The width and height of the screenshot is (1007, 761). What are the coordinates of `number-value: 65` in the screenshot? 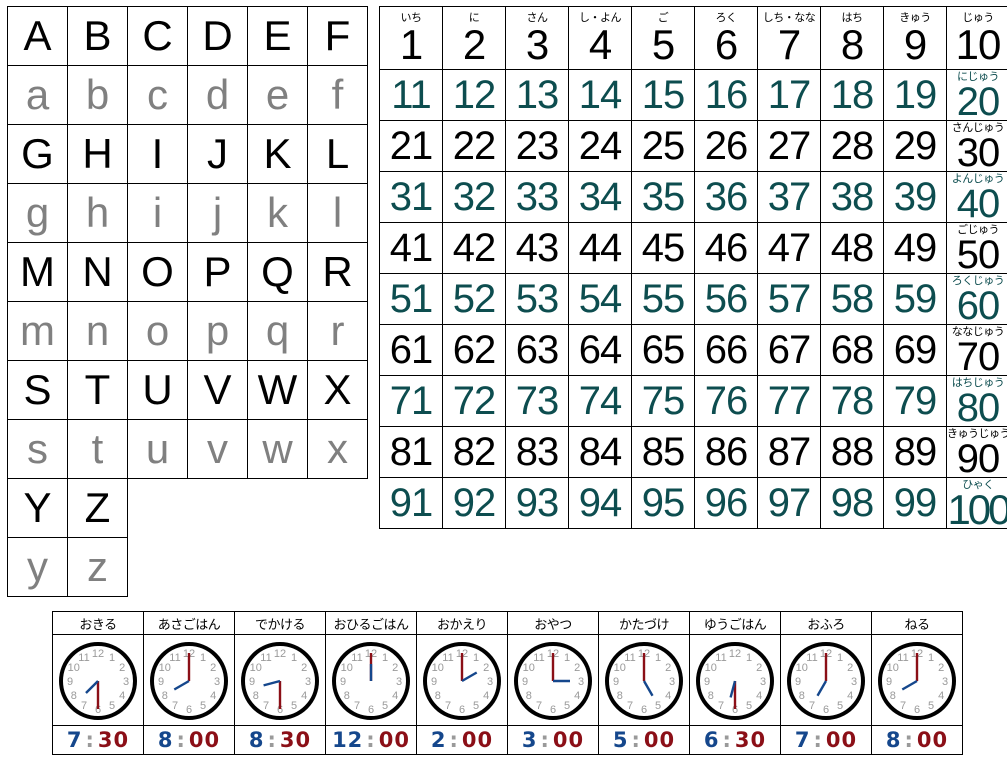 It's located at (663, 350).